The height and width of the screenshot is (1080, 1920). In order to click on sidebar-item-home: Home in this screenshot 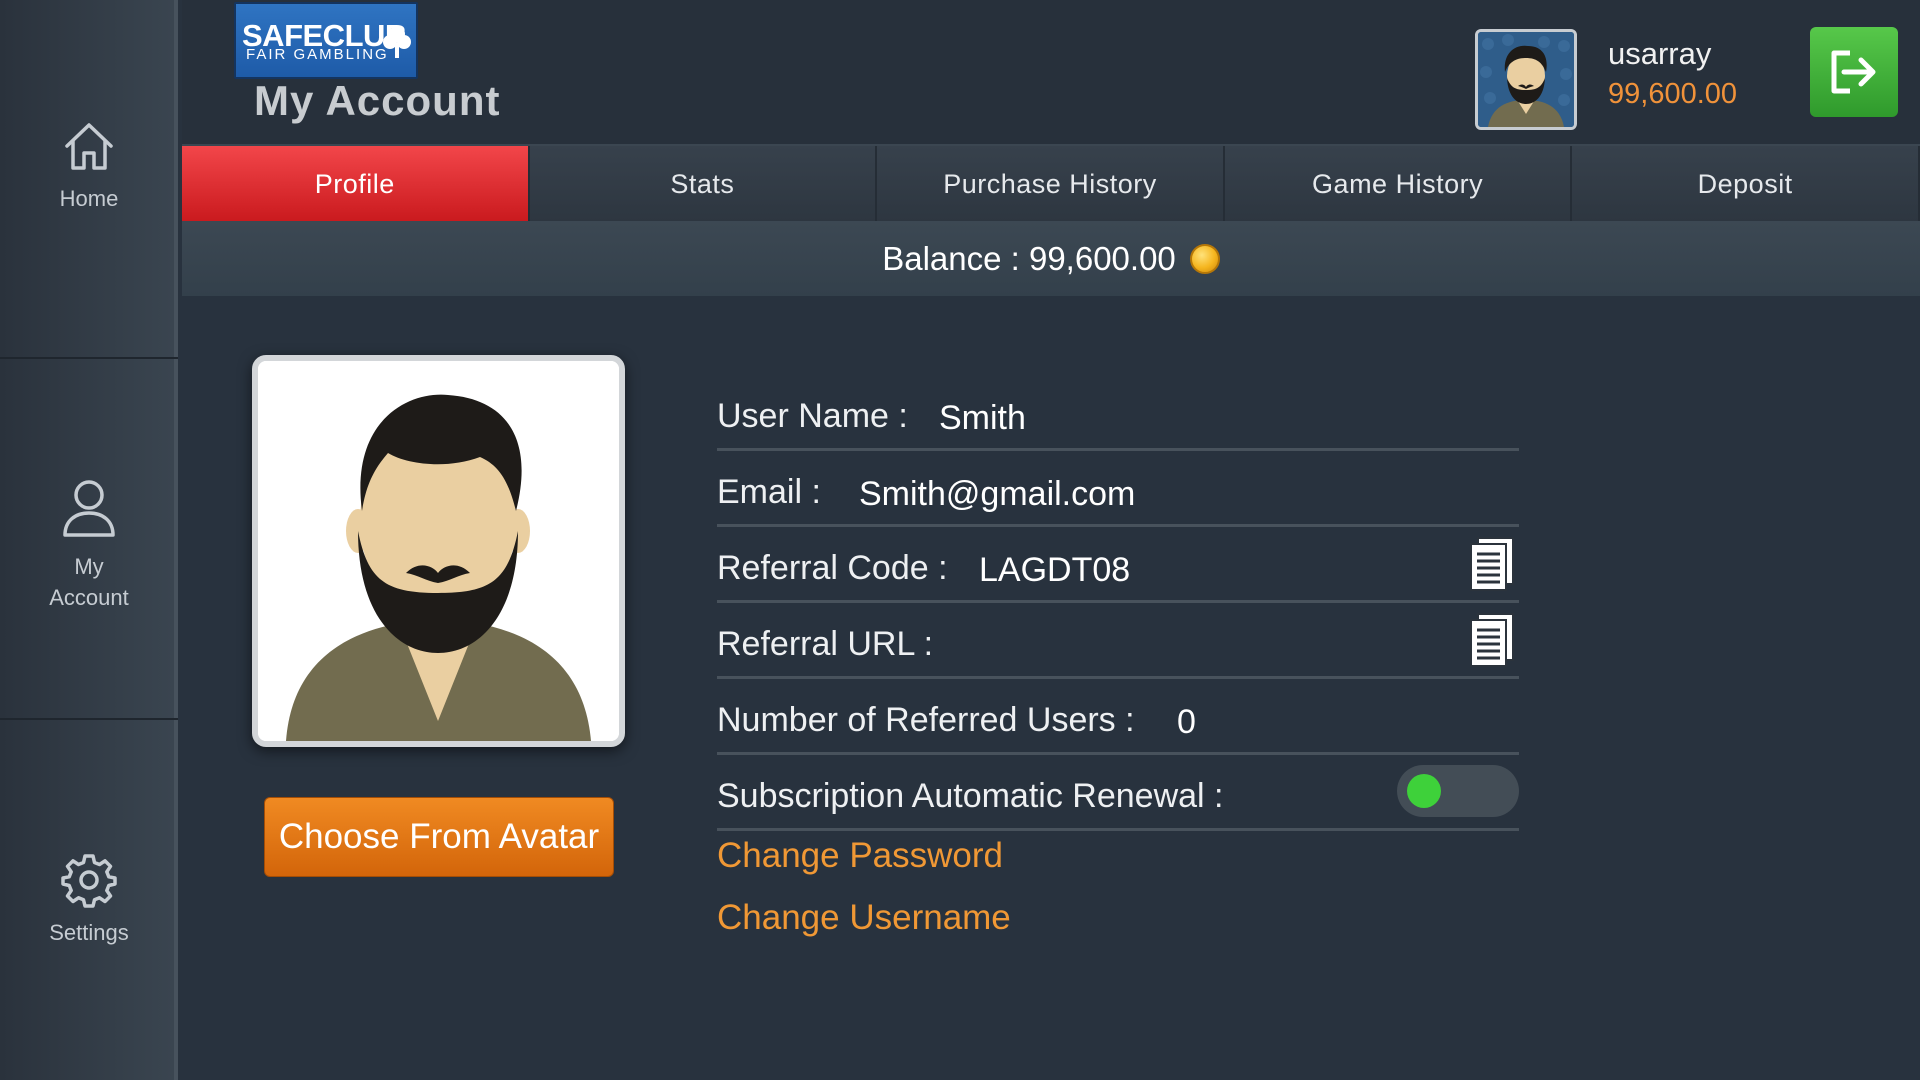, I will do `click(89, 178)`.